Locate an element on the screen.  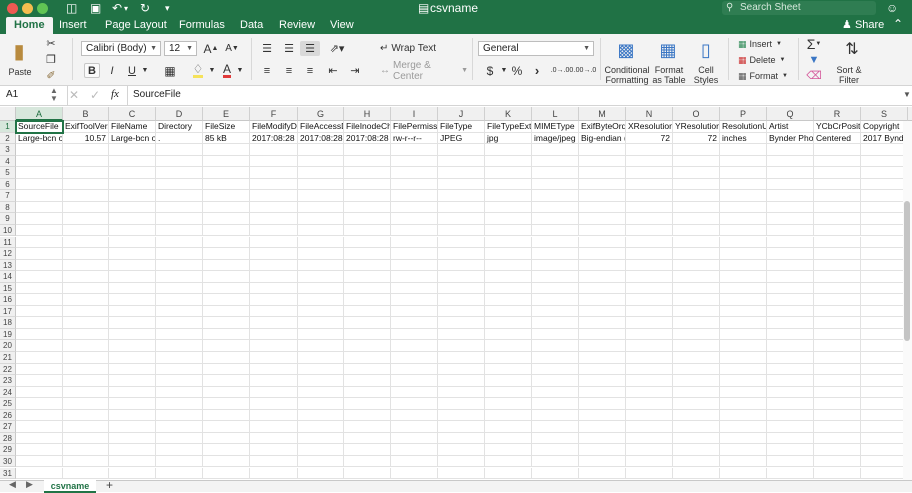
cell-a17 is located at coordinates (39, 311).